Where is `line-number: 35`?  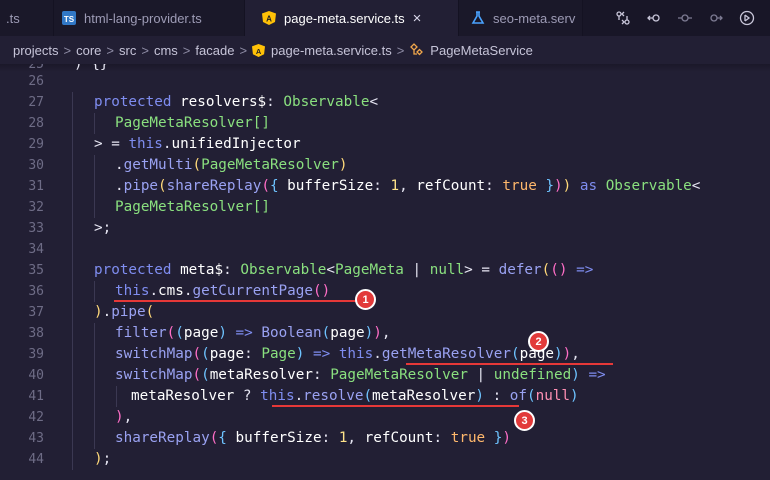
line-number: 35 is located at coordinates (36, 270).